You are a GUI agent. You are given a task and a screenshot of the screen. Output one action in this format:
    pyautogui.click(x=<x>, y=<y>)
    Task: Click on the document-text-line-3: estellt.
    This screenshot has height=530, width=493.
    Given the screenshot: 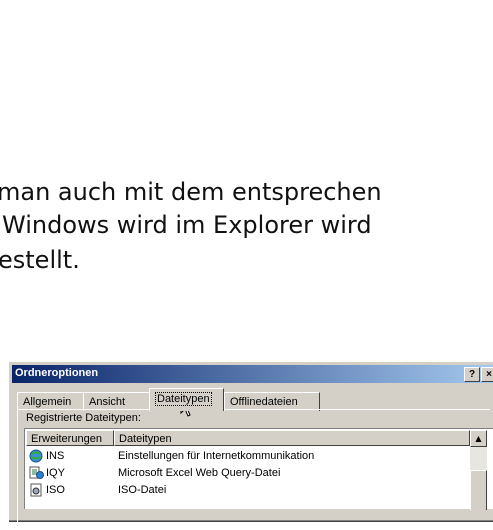 What is the action you would take?
    pyautogui.click(x=40, y=260)
    